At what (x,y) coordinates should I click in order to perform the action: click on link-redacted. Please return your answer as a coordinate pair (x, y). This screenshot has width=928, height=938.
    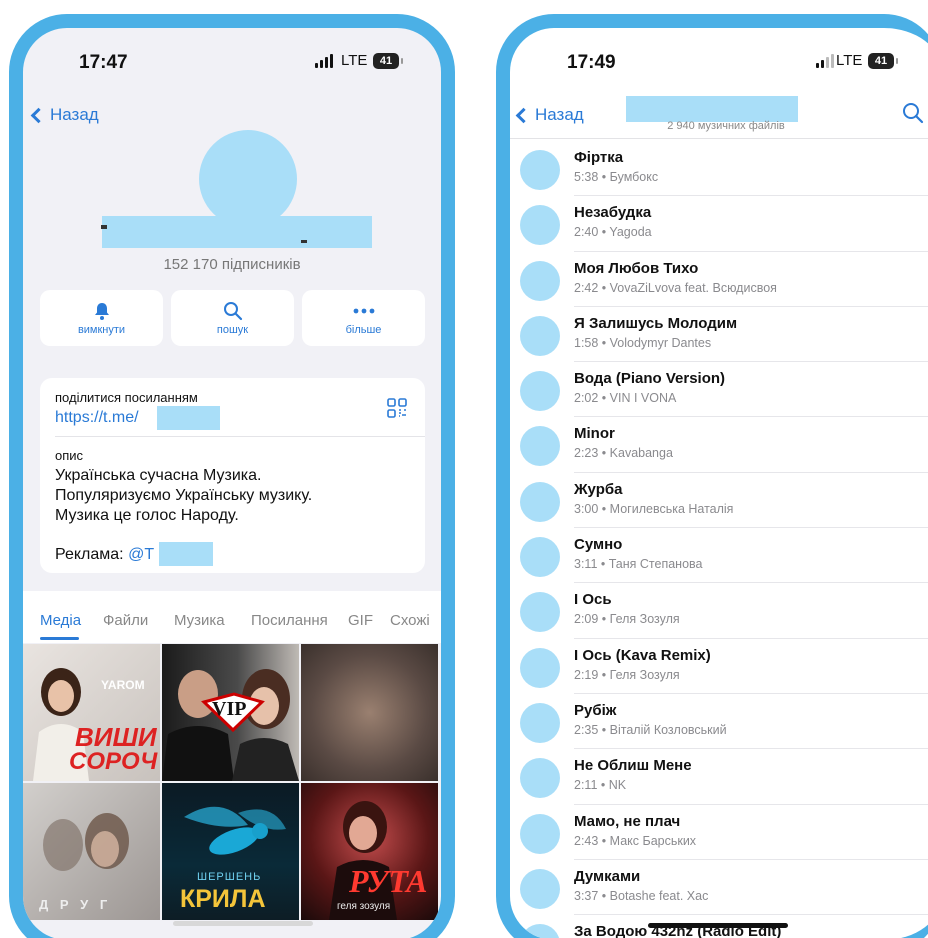
    Looking at the image, I should click on (188, 418).